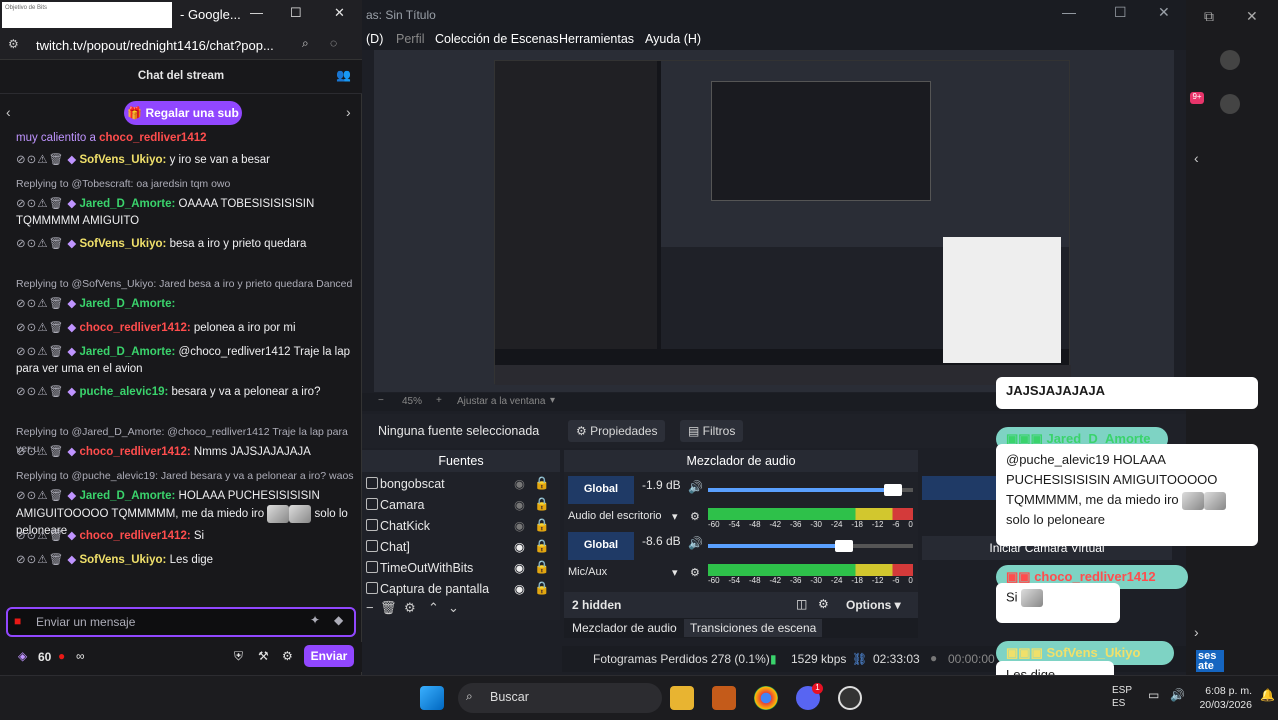 The image size is (1278, 720). Describe the element at coordinates (461, 589) in the screenshot. I see `source-item: Captura de pantalla ◉ 🔒` at that location.